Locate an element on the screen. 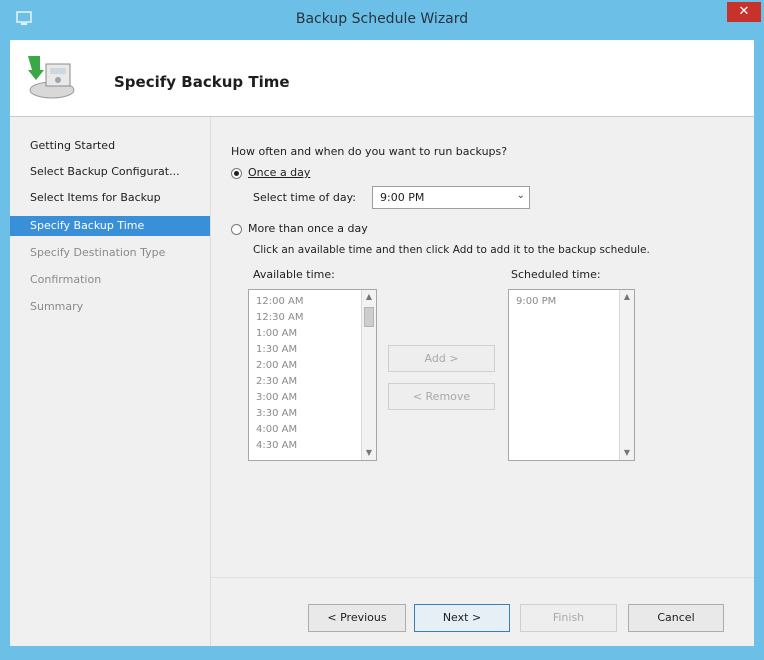 The width and height of the screenshot is (764, 660). title-bar: Backup Schedule Wizard ✕ is located at coordinates (382, 20).